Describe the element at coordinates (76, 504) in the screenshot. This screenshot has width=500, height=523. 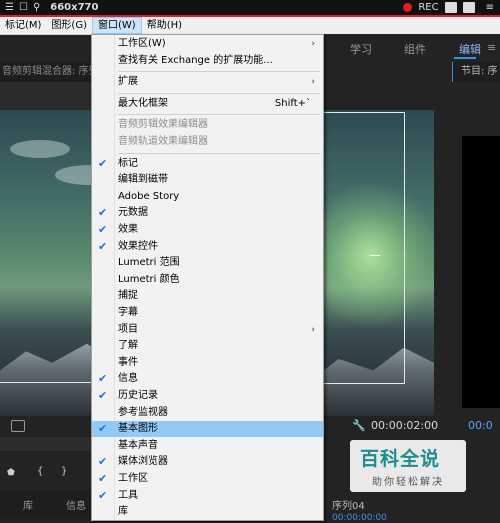
I see `tab-info: 信息` at that location.